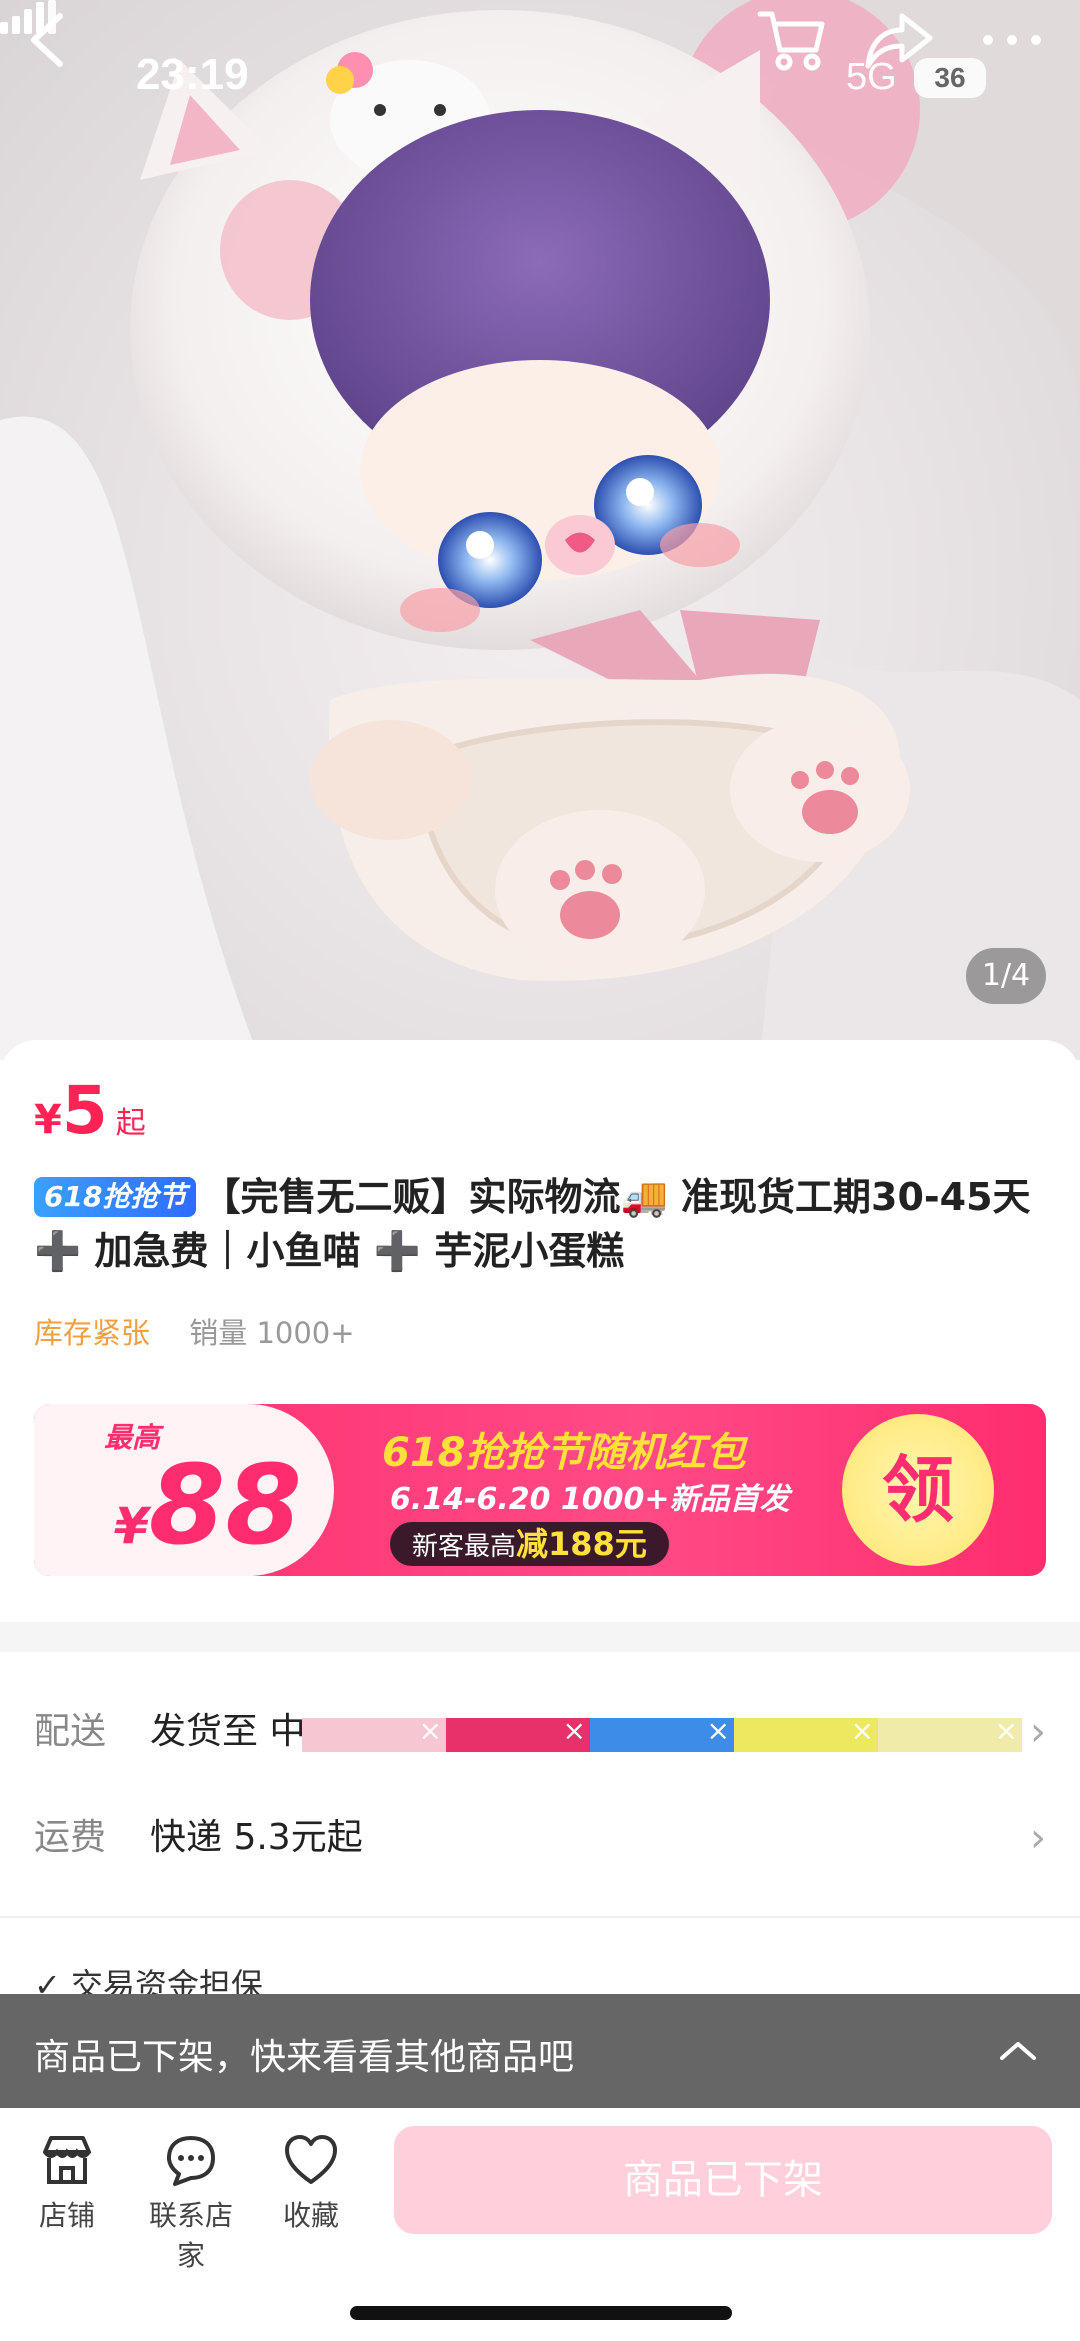 This screenshot has height=2341, width=1080. I want to click on back-icon, so click(50, 40).